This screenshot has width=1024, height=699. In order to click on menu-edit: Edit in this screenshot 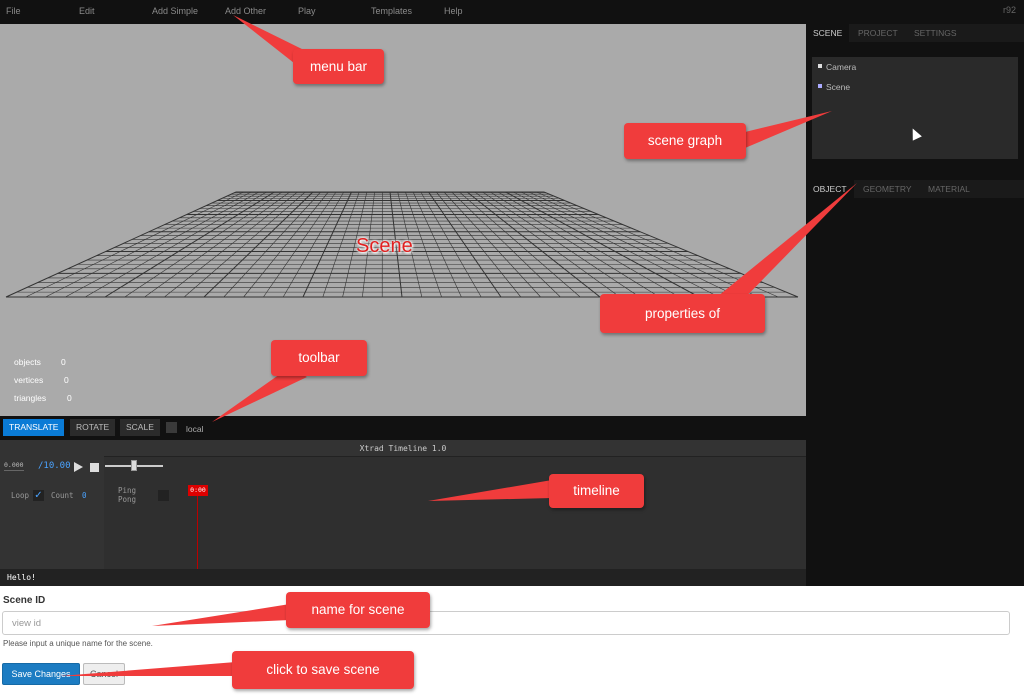, I will do `click(87, 11)`.